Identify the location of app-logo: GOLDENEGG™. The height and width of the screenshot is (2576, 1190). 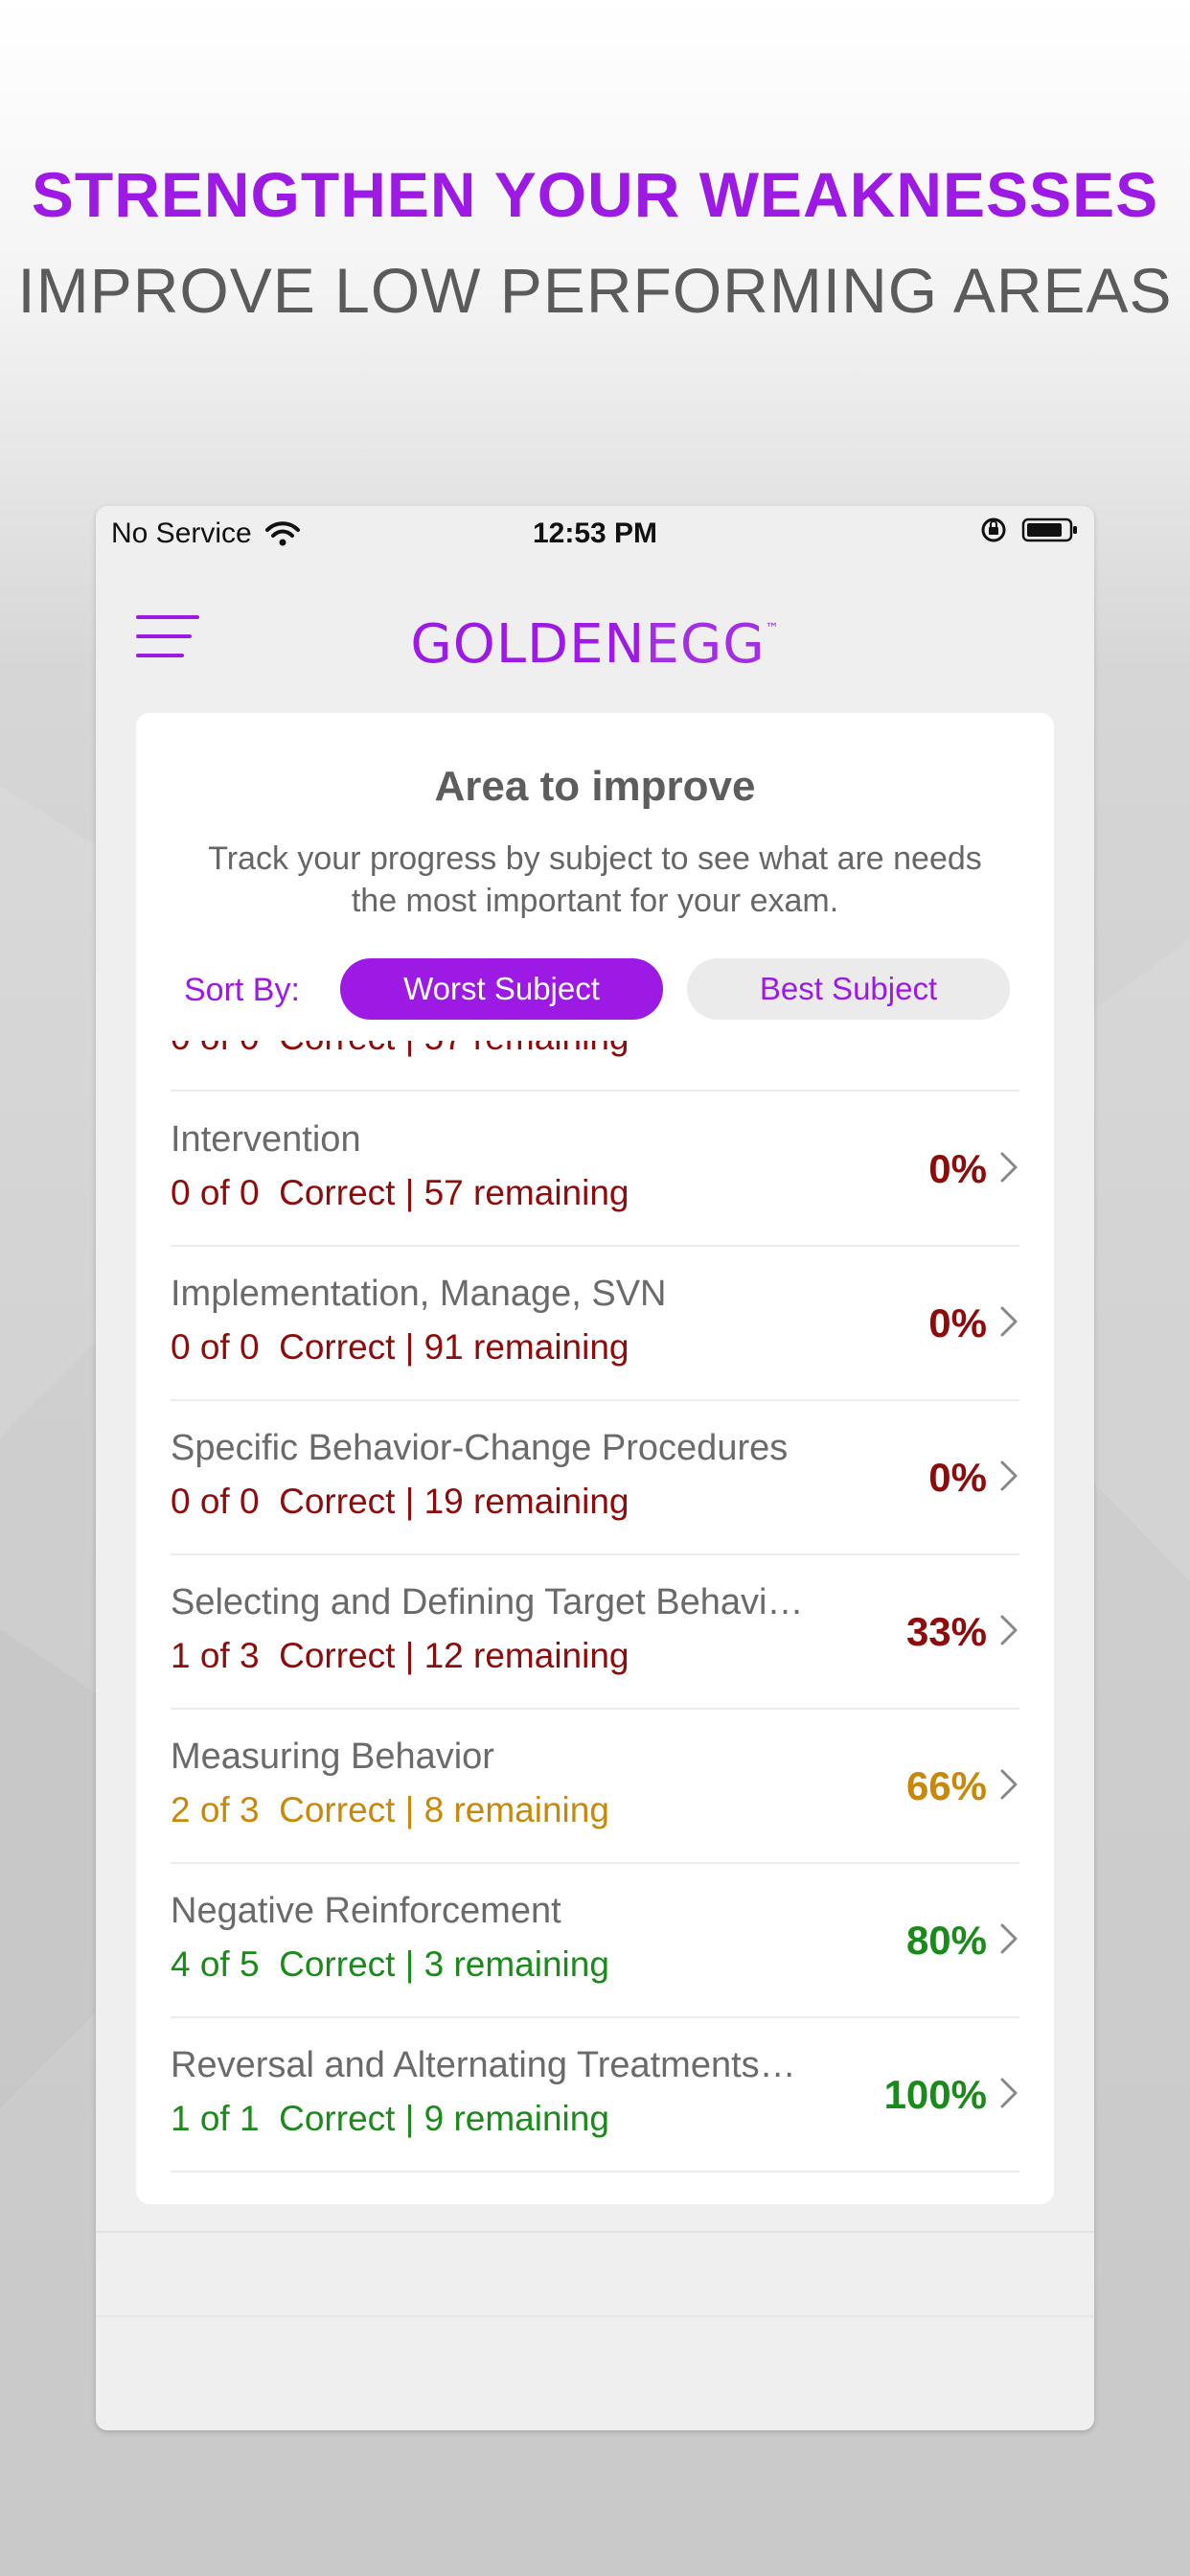
(595, 644).